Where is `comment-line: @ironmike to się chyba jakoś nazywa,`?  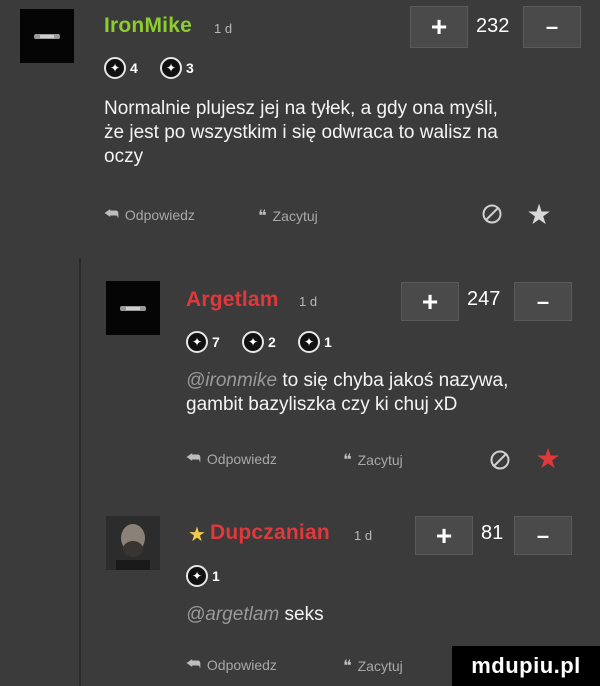 comment-line: @ironmike to się chyba jakoś nazywa, is located at coordinates (386, 381).